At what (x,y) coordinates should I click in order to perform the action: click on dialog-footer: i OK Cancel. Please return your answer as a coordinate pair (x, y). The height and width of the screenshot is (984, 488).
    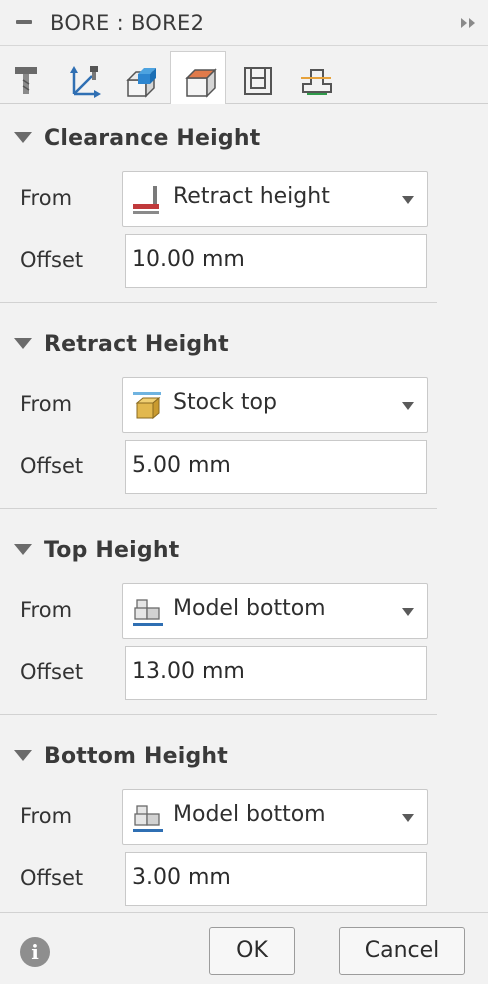
    Looking at the image, I should click on (244, 948).